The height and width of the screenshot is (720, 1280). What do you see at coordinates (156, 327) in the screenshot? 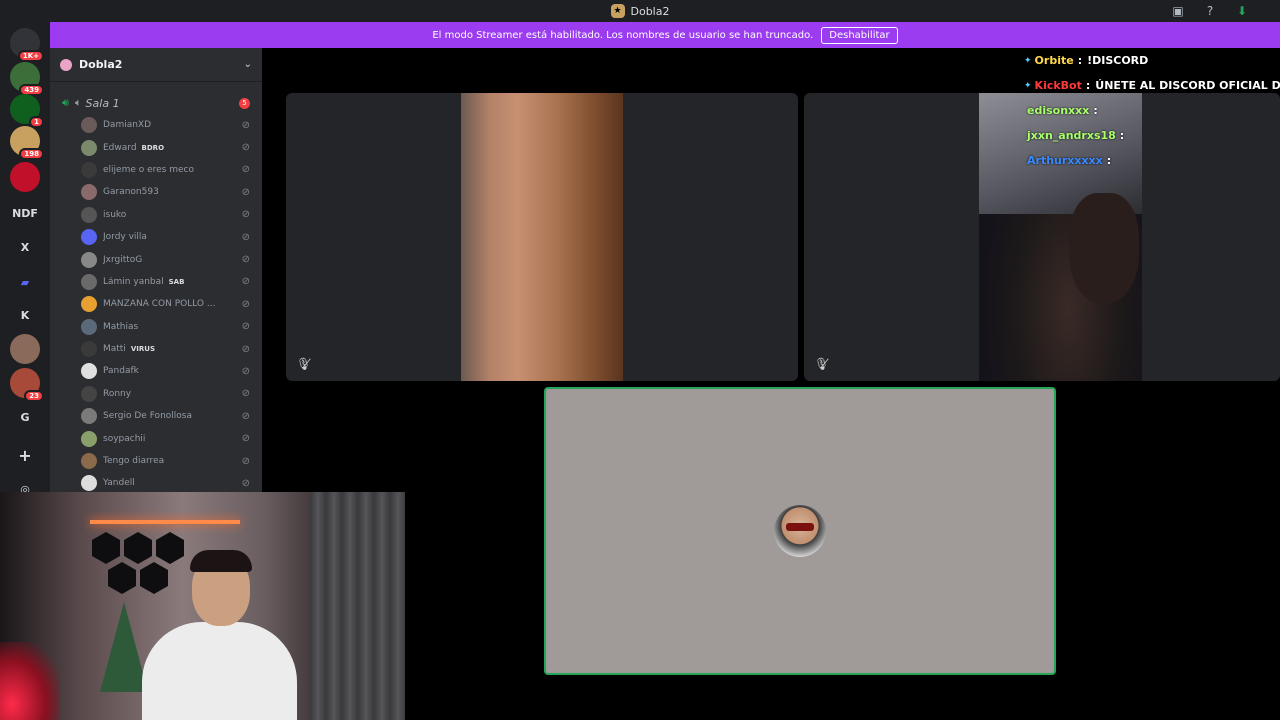
I see `voice-user: Mathias ⊘` at bounding box center [156, 327].